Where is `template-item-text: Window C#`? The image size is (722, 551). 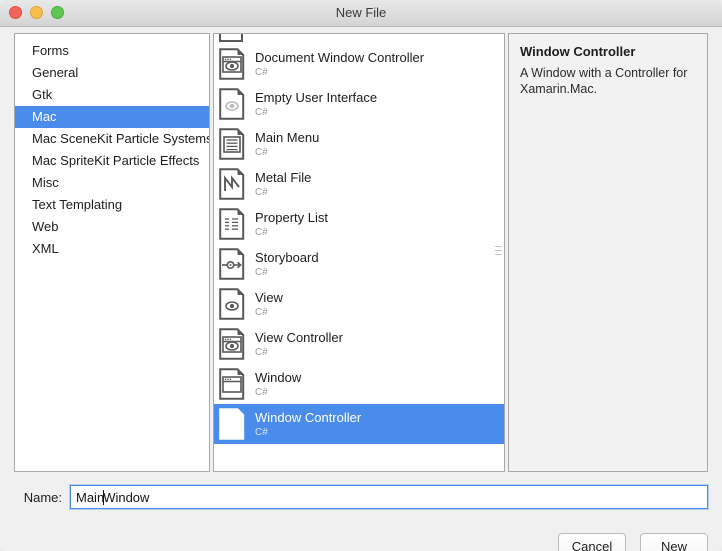 template-item-text: Window C# is located at coordinates (278, 384).